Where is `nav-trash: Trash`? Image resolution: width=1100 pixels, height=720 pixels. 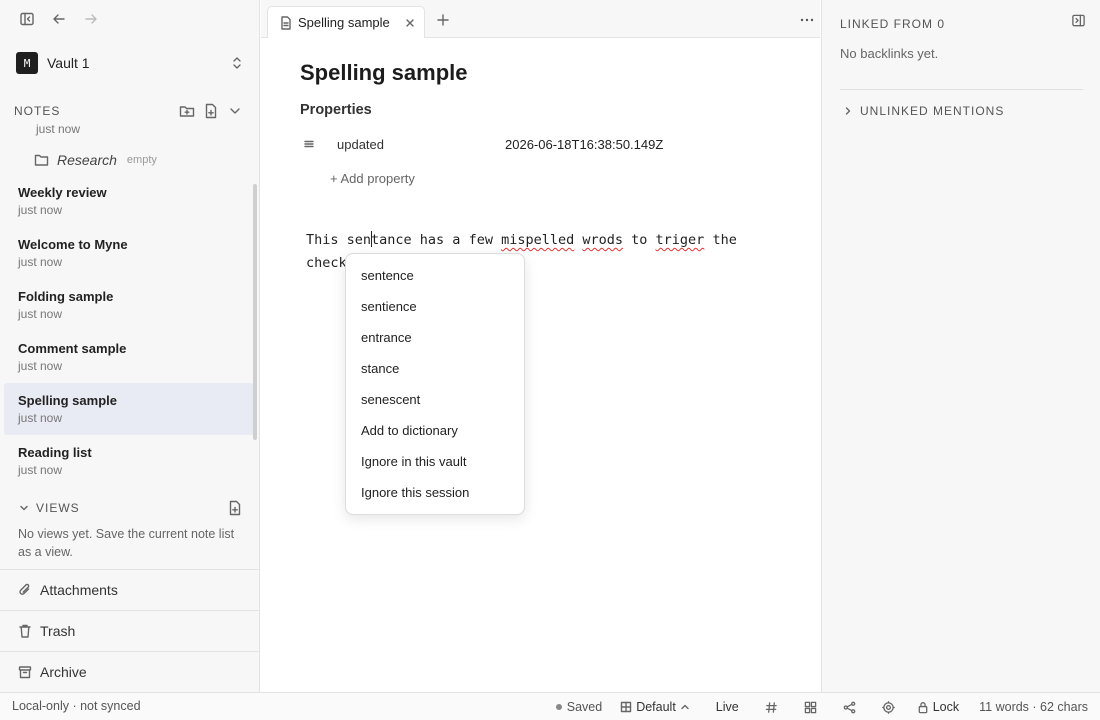 nav-trash: Trash is located at coordinates (130, 630).